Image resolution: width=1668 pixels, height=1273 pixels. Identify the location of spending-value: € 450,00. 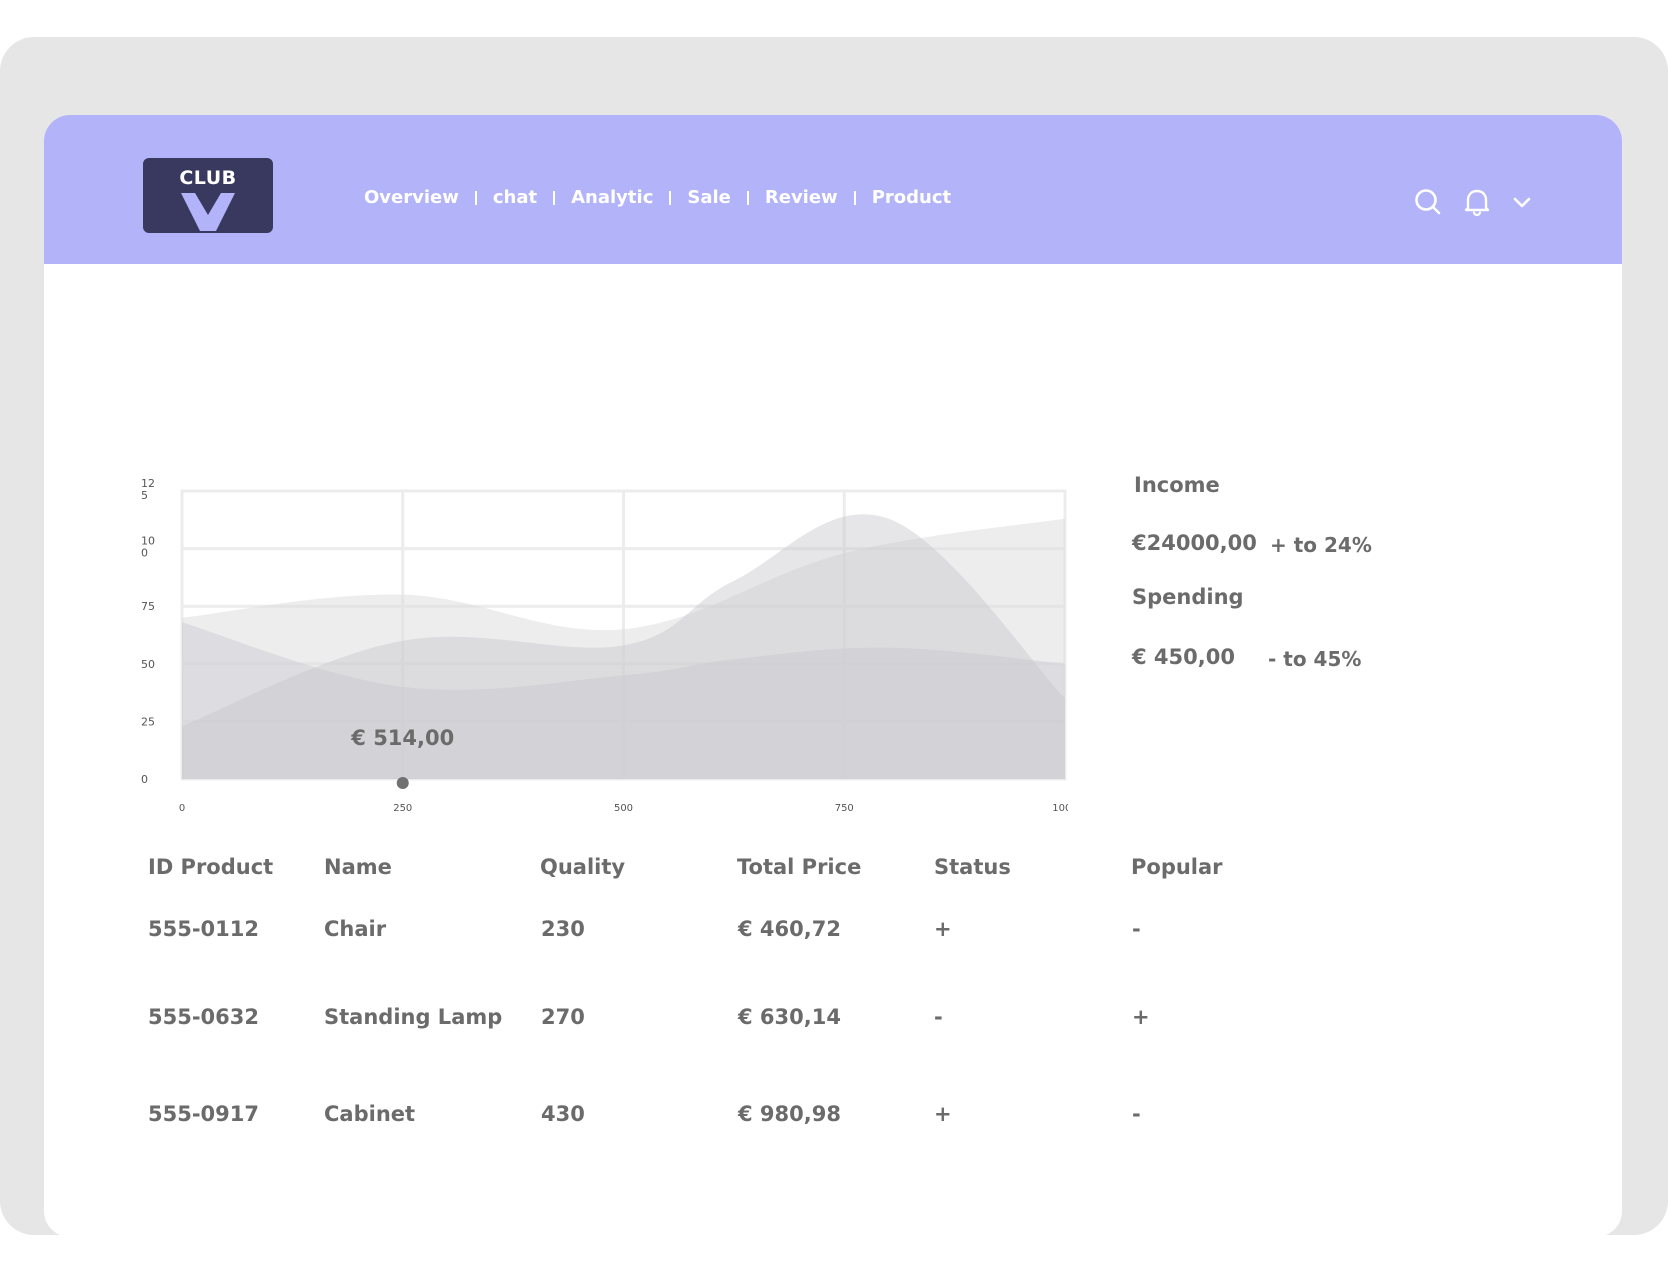
(1183, 657).